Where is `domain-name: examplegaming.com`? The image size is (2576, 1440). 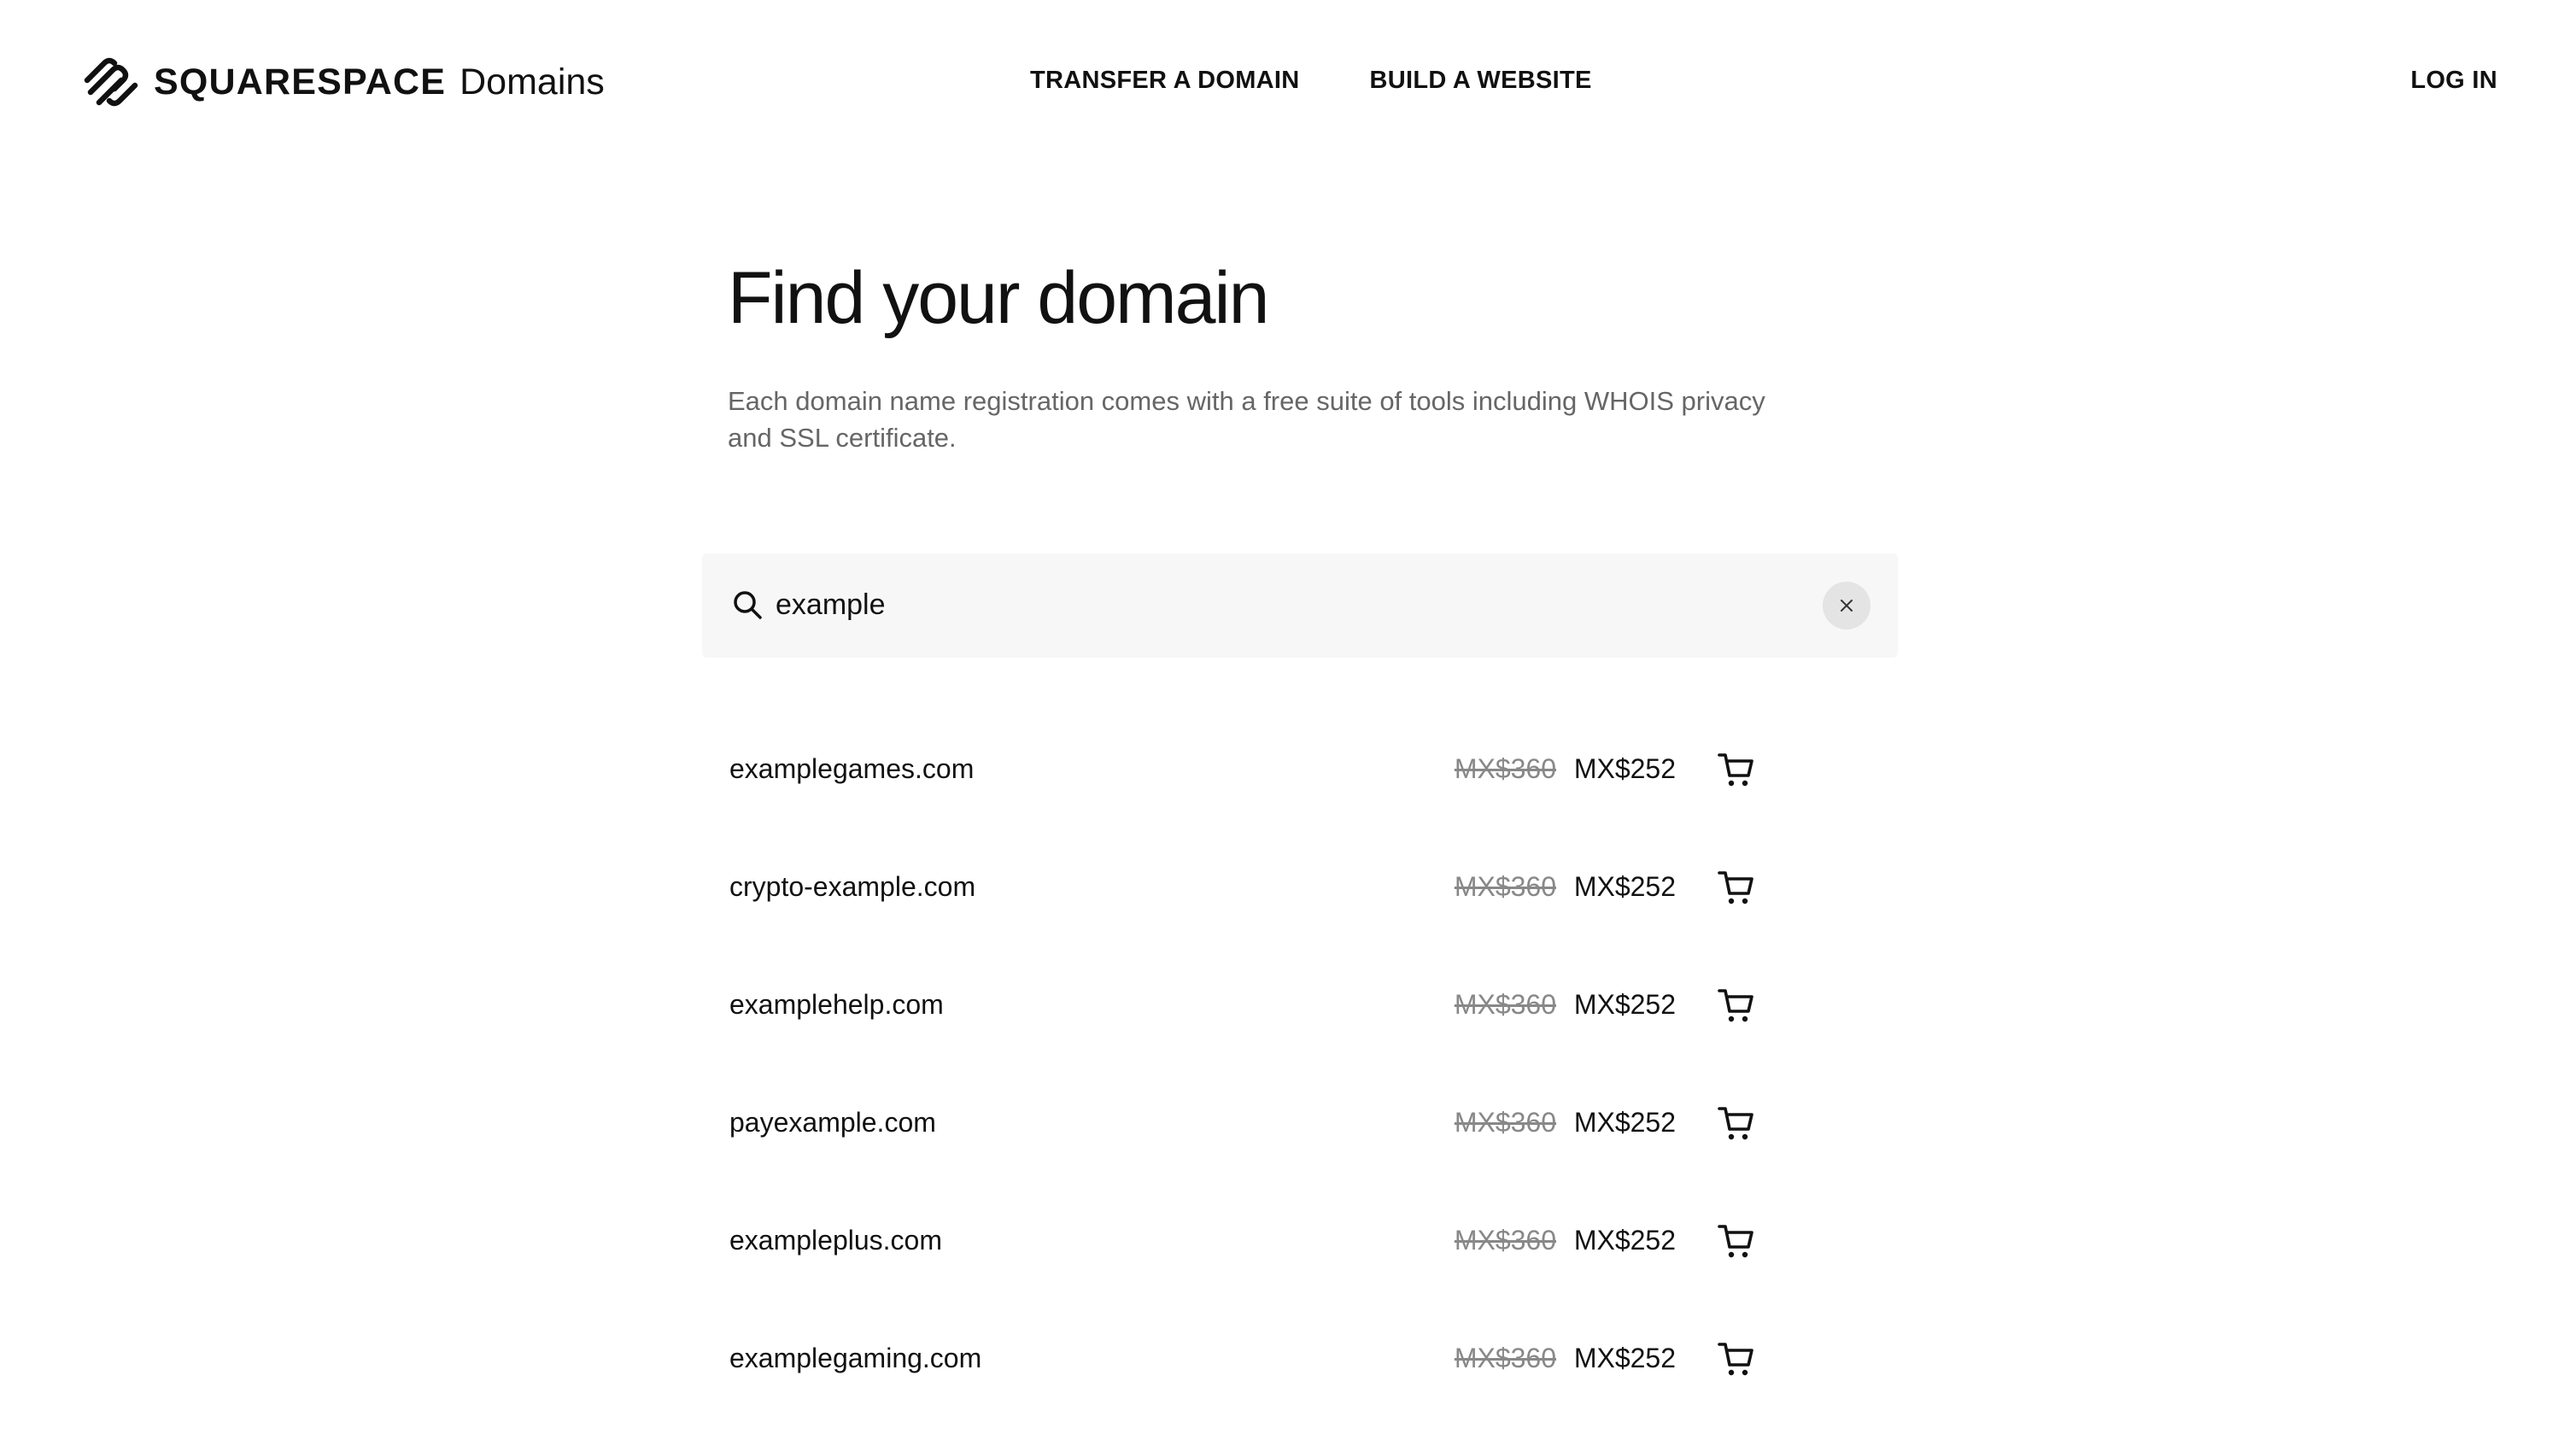 domain-name: examplegaming.com is located at coordinates (855, 1358).